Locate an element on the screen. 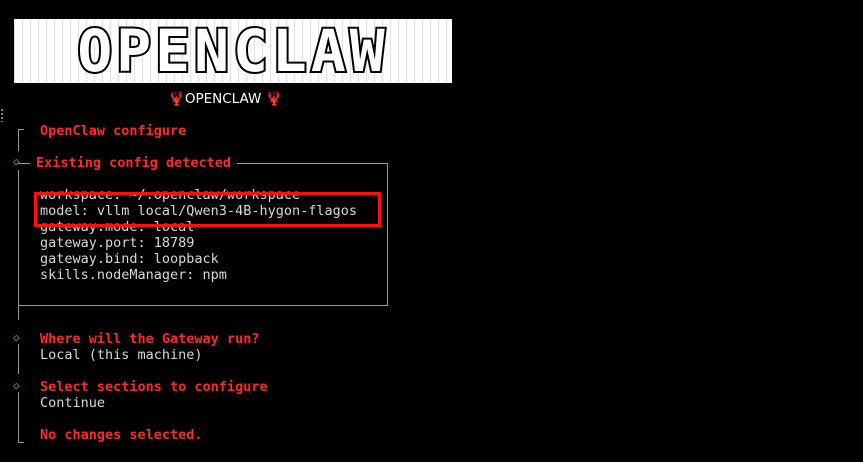  configure-title: OpenClaw configure is located at coordinates (113, 131).